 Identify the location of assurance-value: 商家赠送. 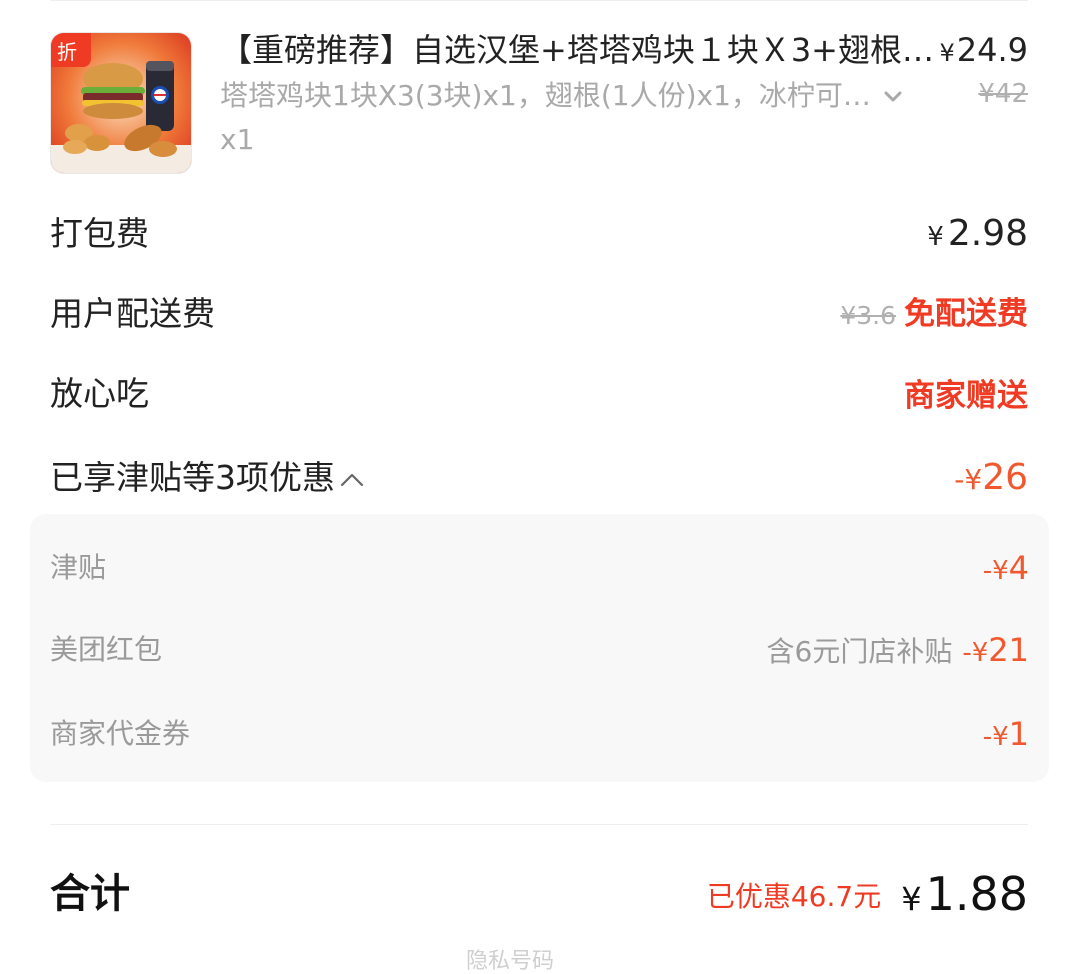
(966, 398).